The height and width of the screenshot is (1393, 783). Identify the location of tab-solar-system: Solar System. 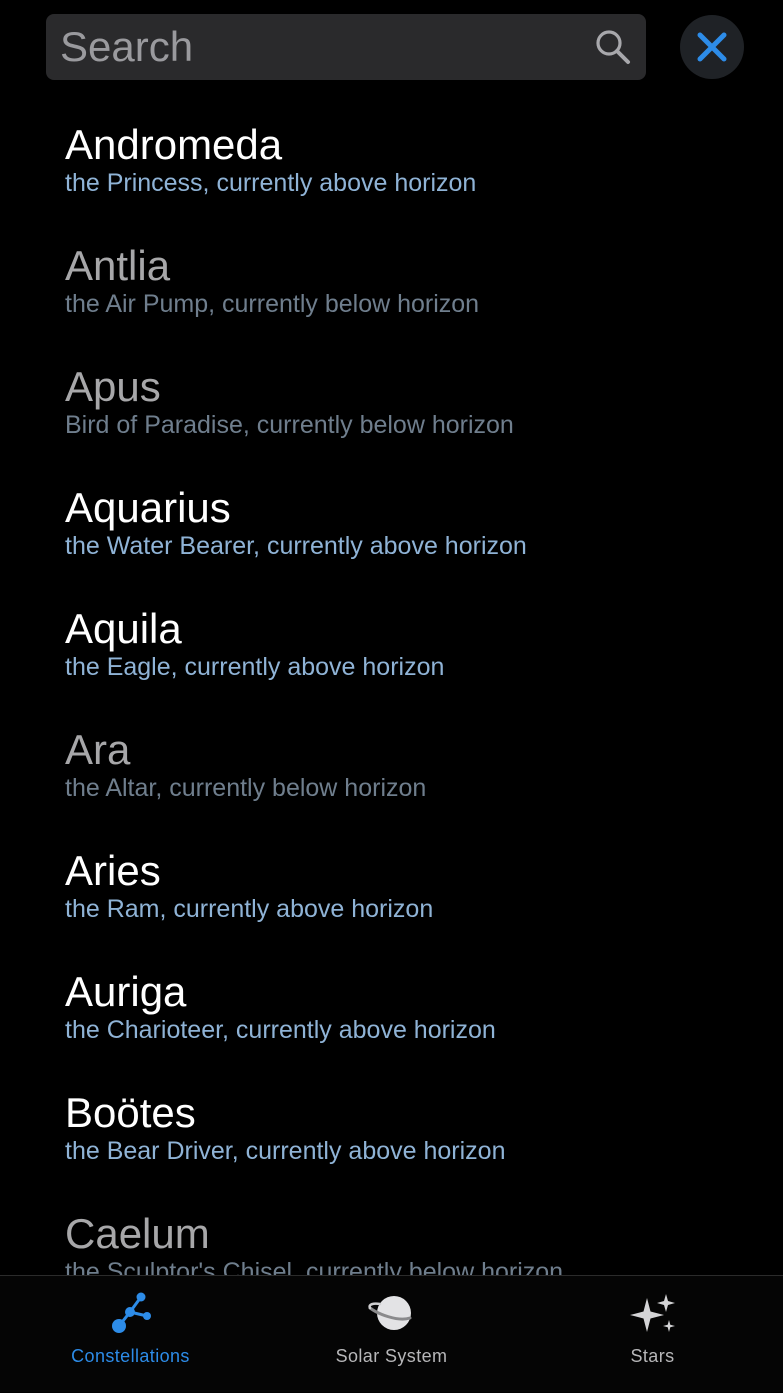
(391, 1334).